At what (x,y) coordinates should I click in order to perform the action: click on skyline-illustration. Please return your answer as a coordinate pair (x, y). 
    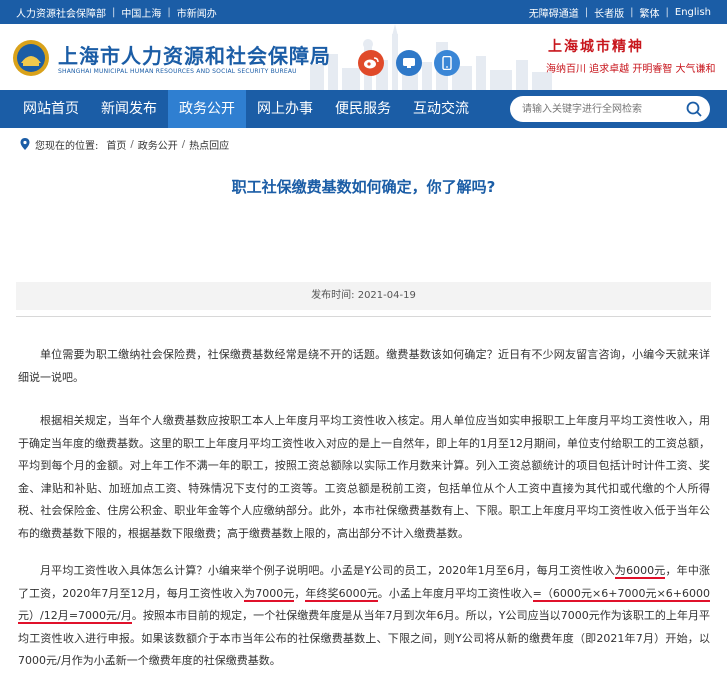
    Looking at the image, I should click on (431, 57).